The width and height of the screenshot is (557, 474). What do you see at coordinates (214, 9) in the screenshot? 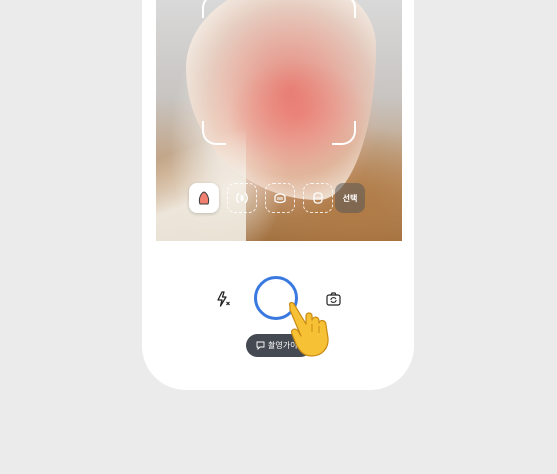
I see `focus-corner-top-left` at bounding box center [214, 9].